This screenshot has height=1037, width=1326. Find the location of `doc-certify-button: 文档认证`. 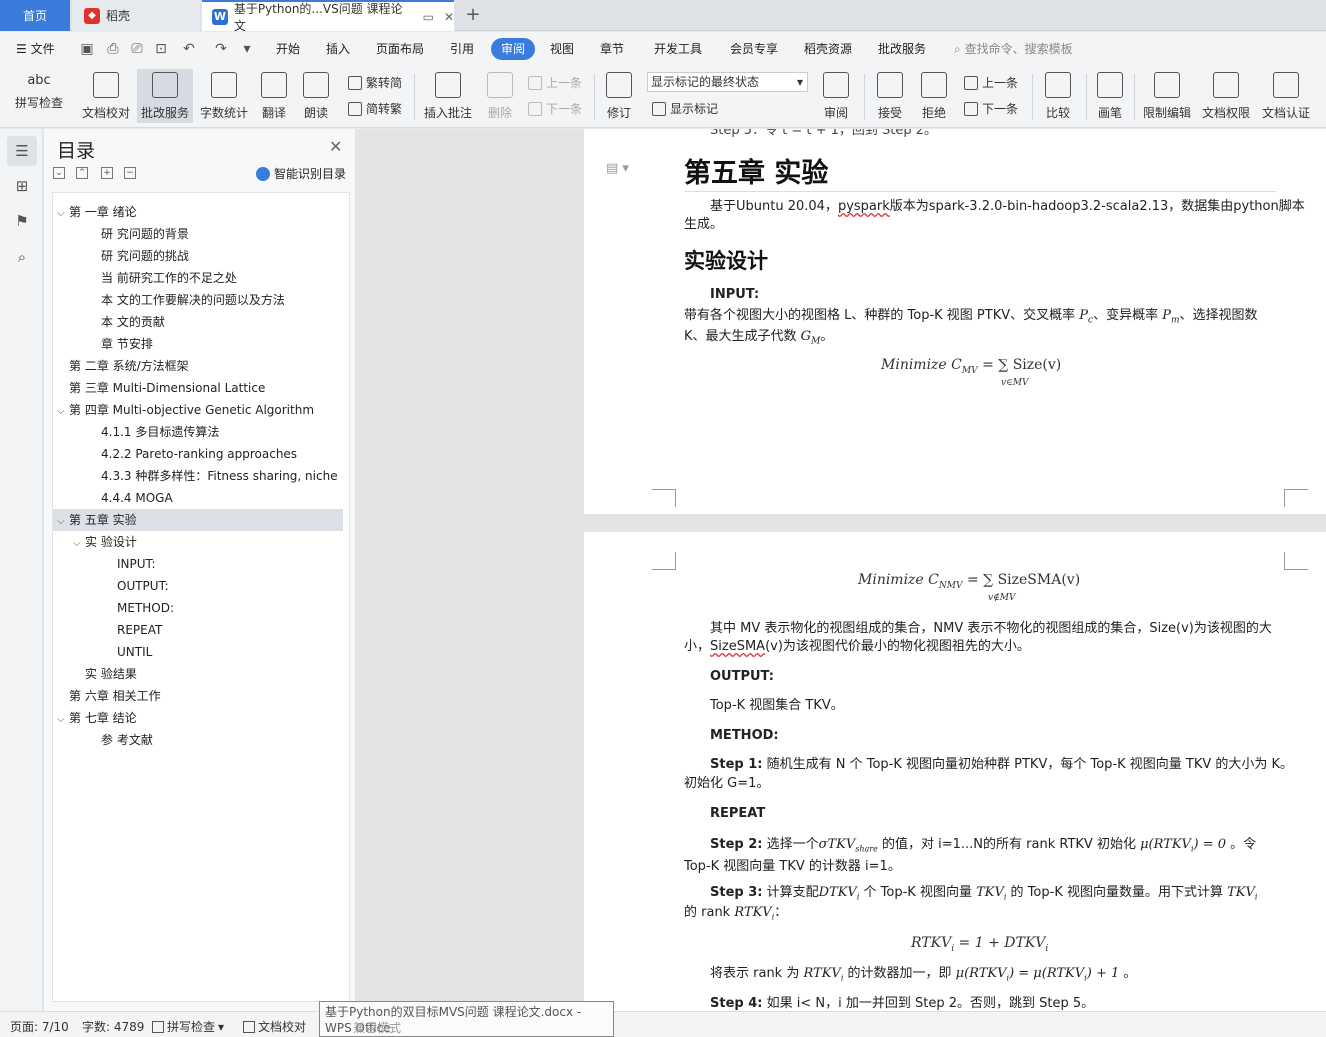

doc-certify-button: 文档认证 is located at coordinates (1286, 96).